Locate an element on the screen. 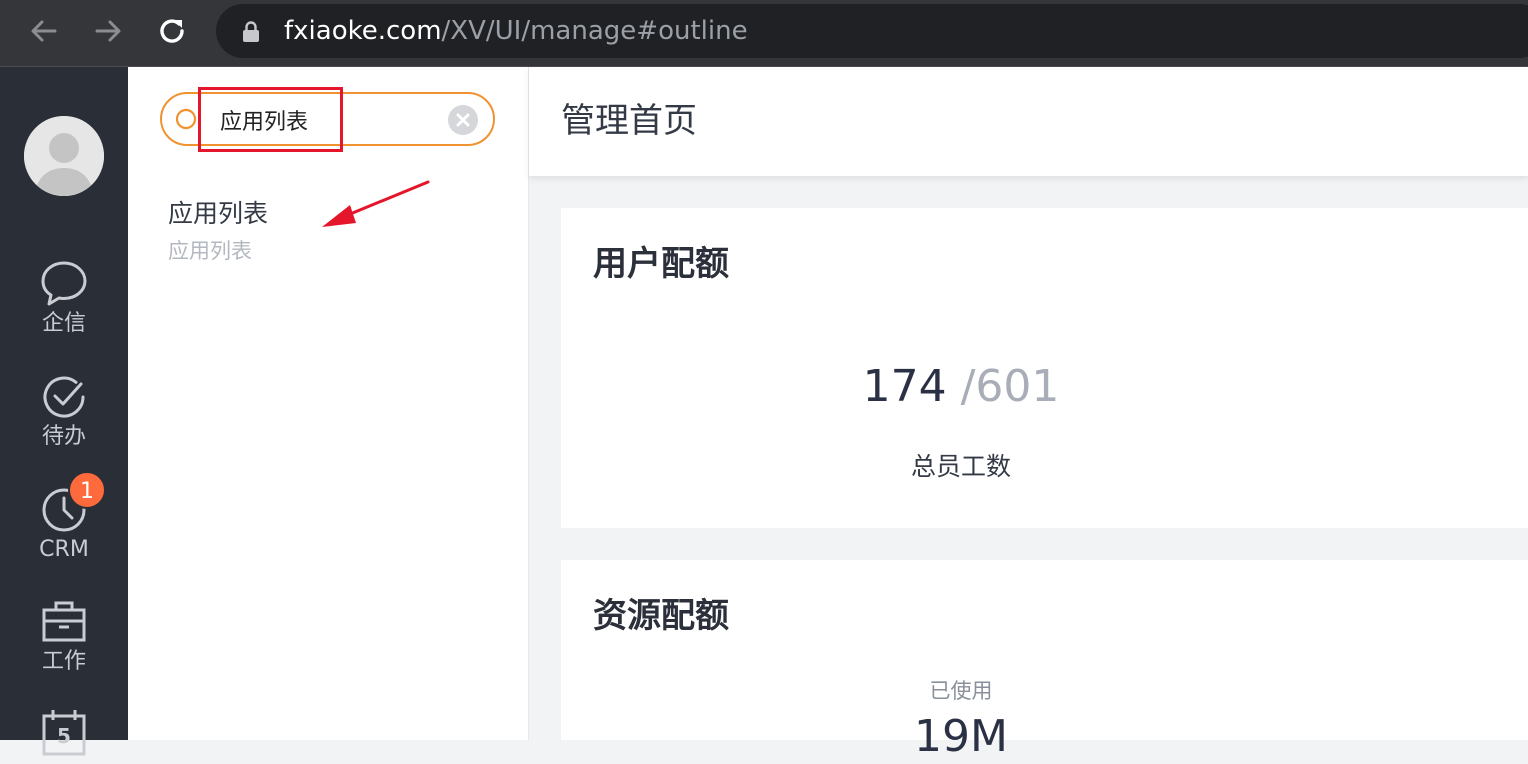 The image size is (1528, 764). reload-icon is located at coordinates (172, 31).